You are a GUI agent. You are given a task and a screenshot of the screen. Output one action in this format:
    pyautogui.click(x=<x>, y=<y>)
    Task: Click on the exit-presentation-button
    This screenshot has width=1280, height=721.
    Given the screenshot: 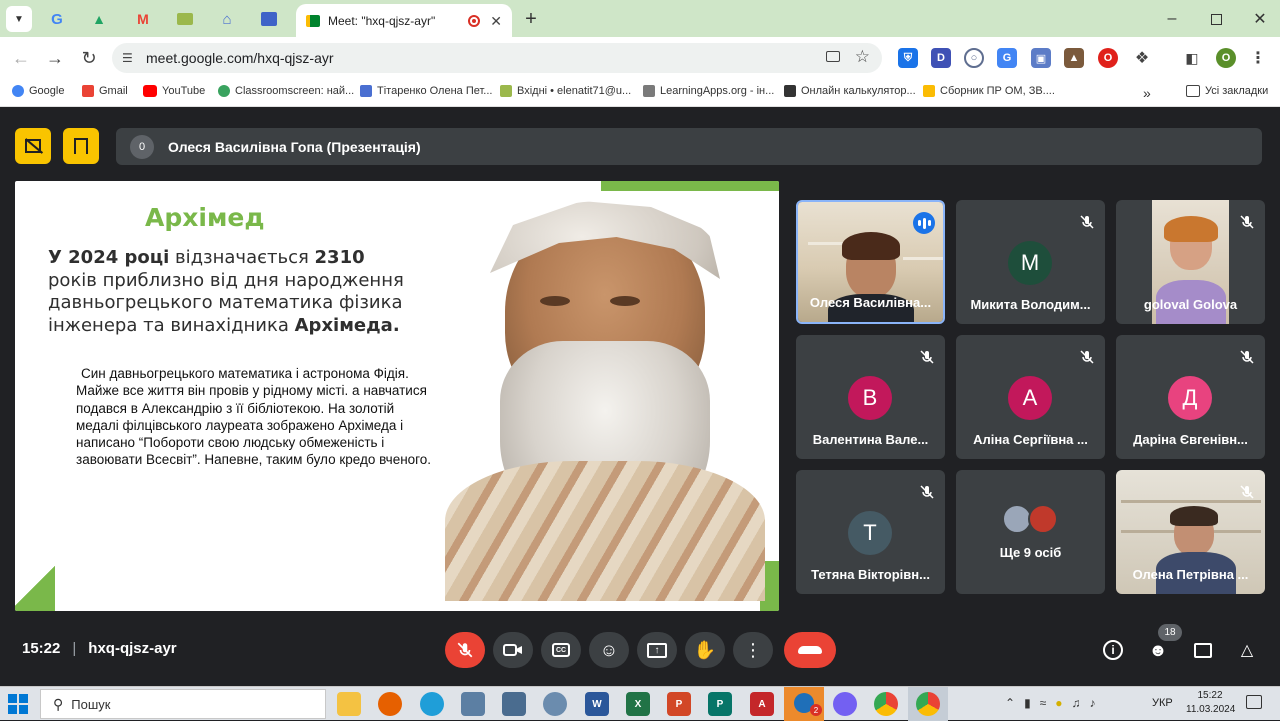 What is the action you would take?
    pyautogui.click(x=81, y=146)
    